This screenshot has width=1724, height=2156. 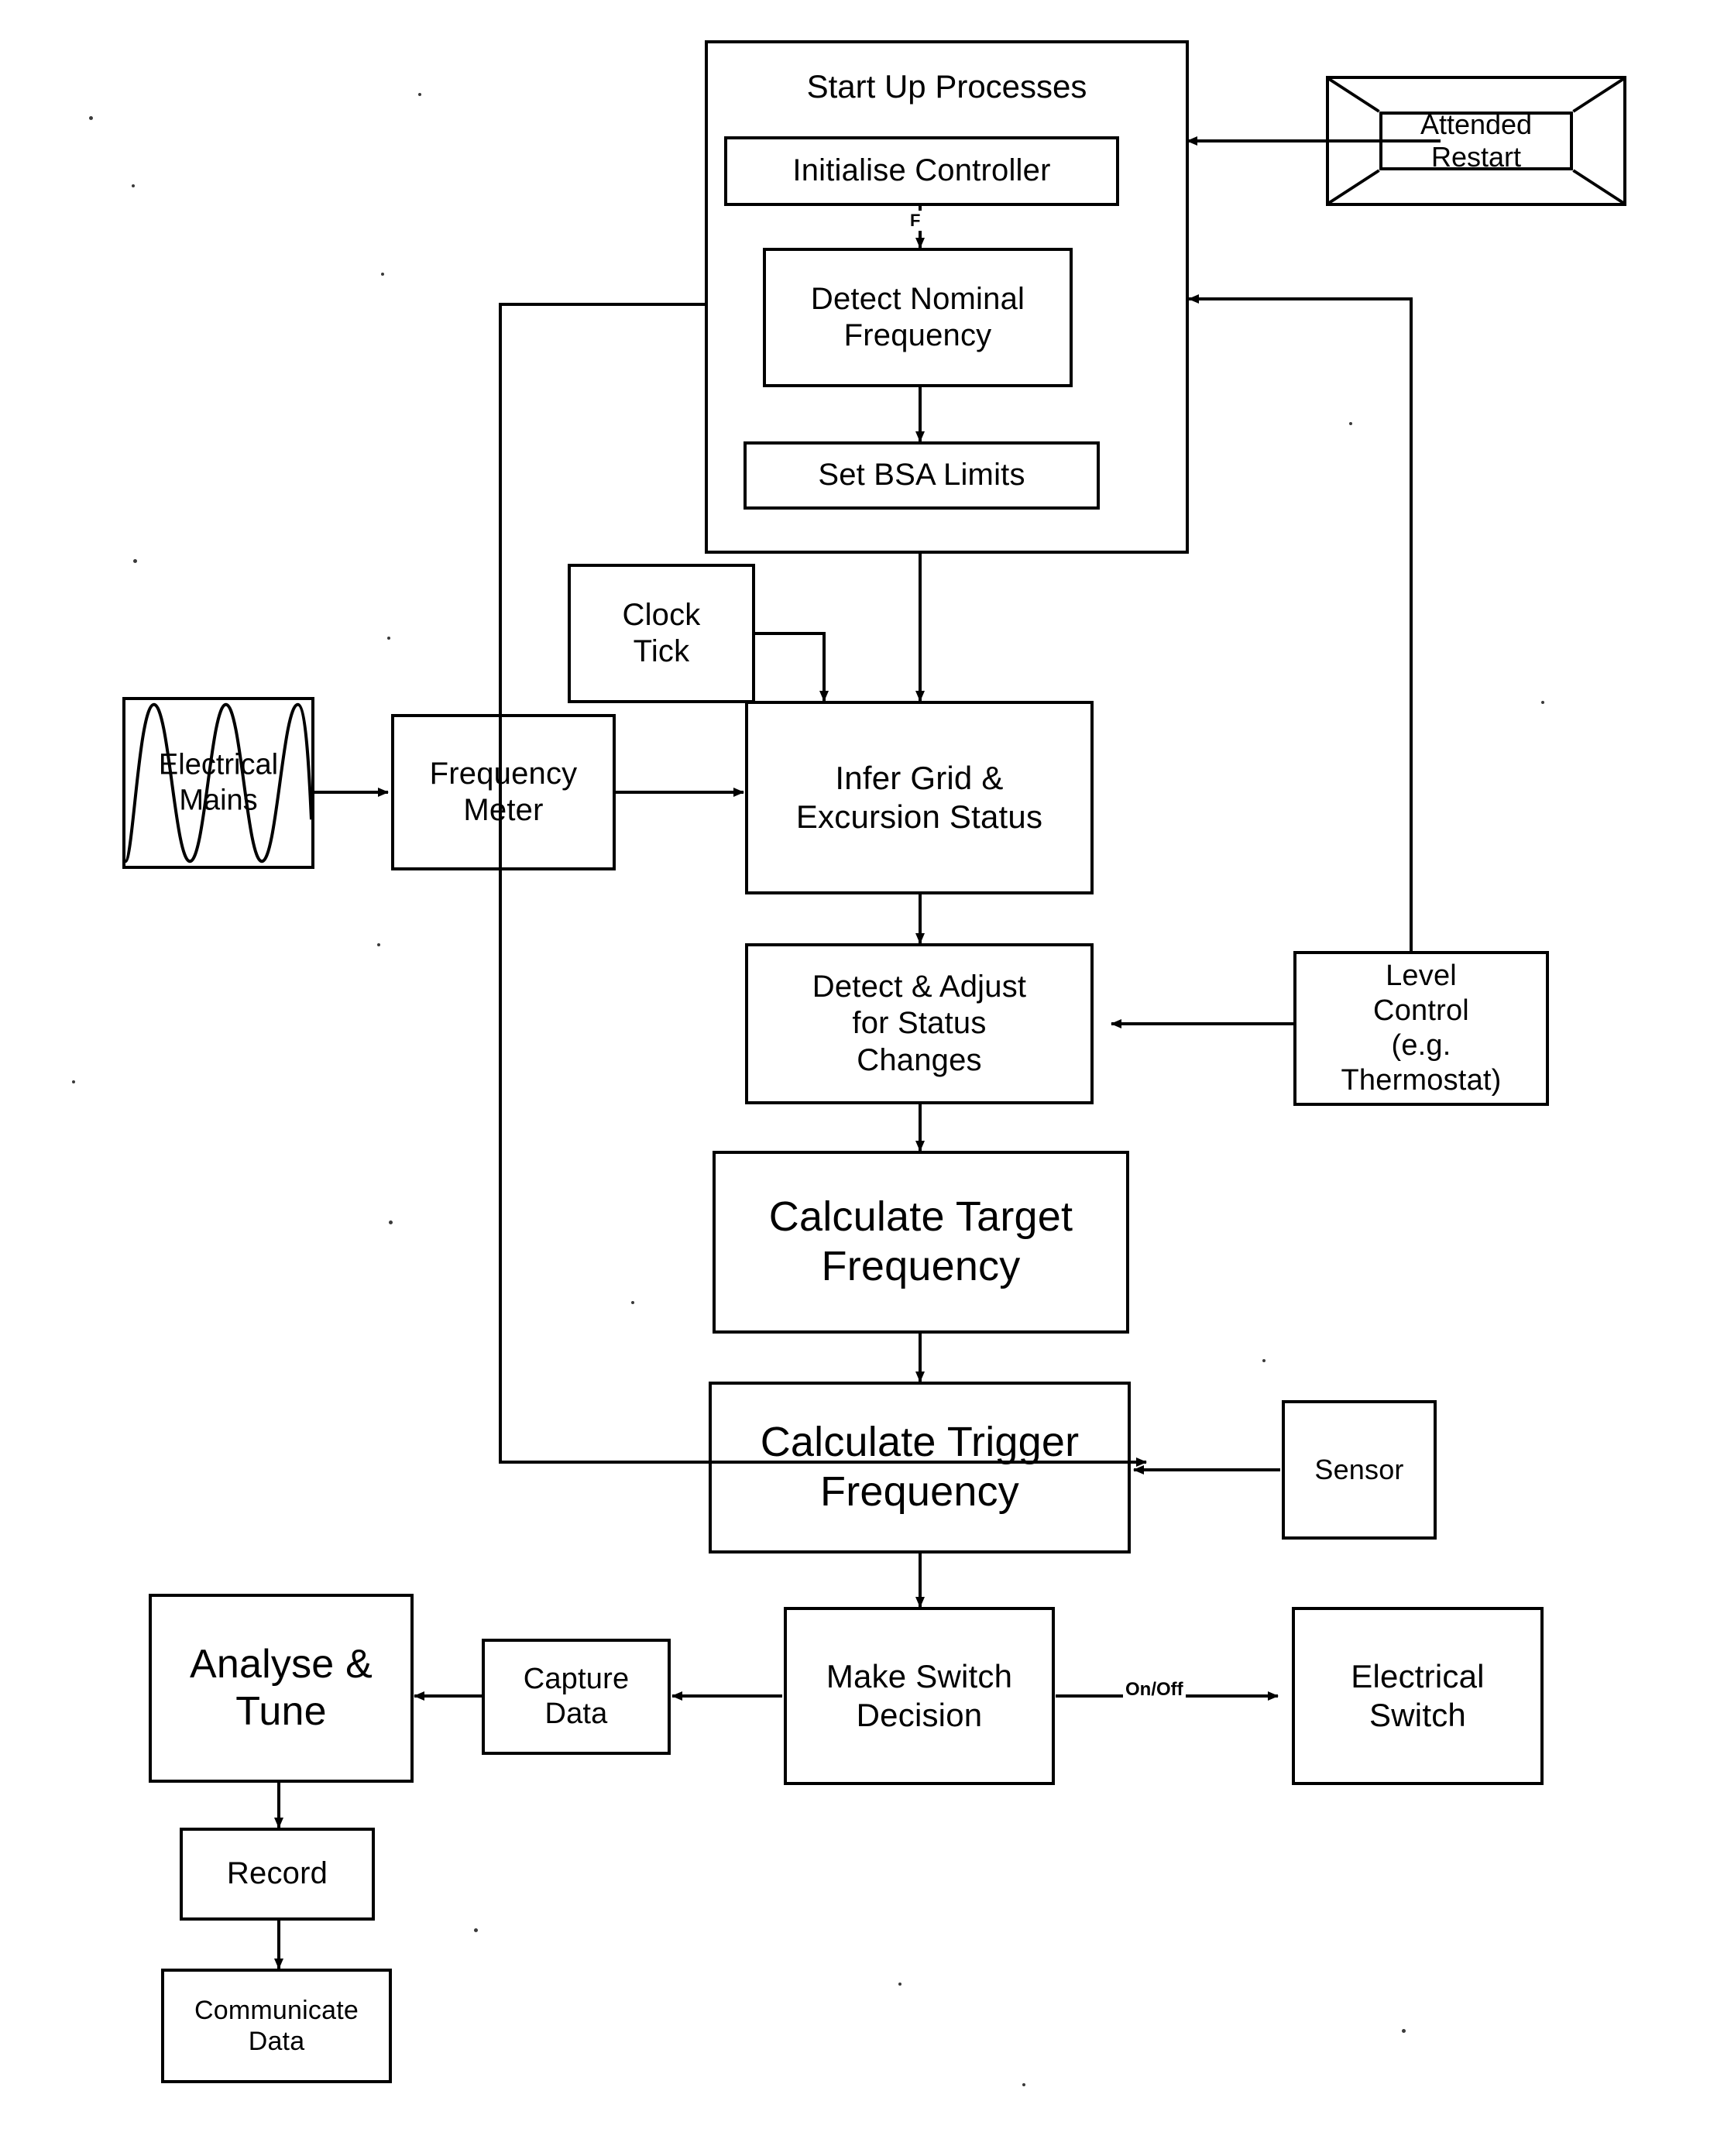 I want to click on make-switch-decision-box: Make Switch Decision, so click(x=919, y=1696).